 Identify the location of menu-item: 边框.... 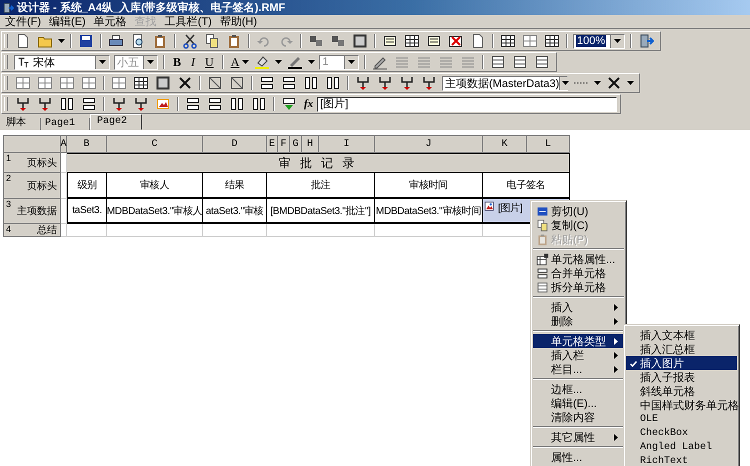
(578, 389).